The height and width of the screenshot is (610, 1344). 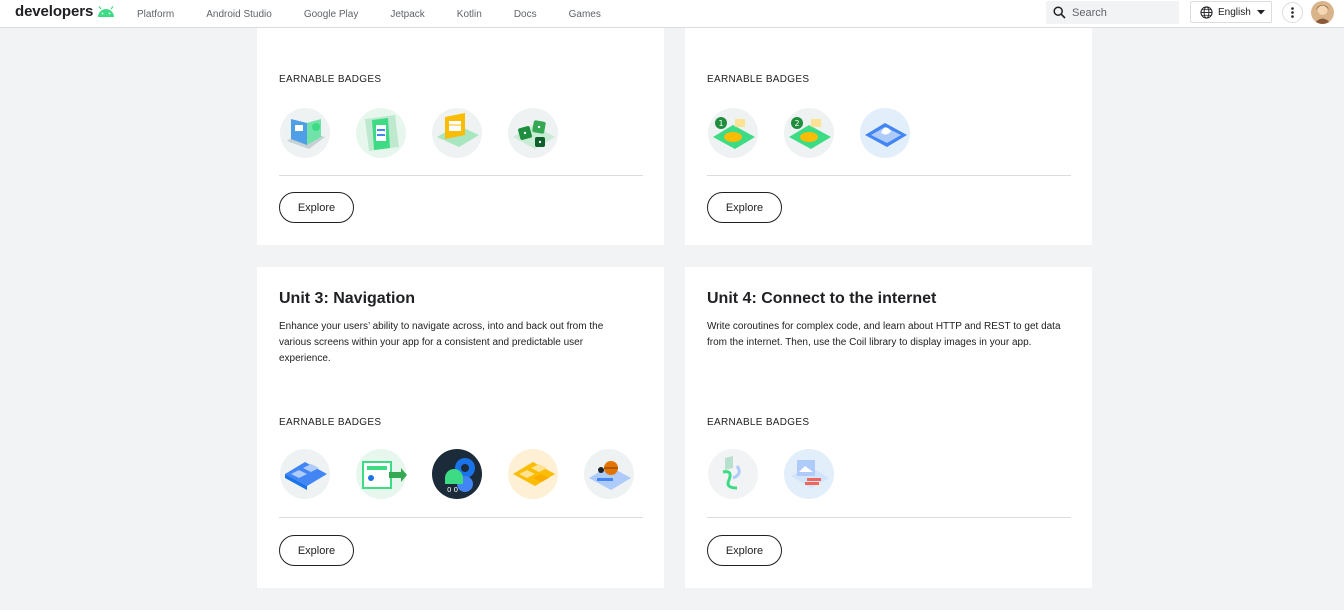 I want to click on cupcake-grid-badge-icon, so click(x=533, y=474).